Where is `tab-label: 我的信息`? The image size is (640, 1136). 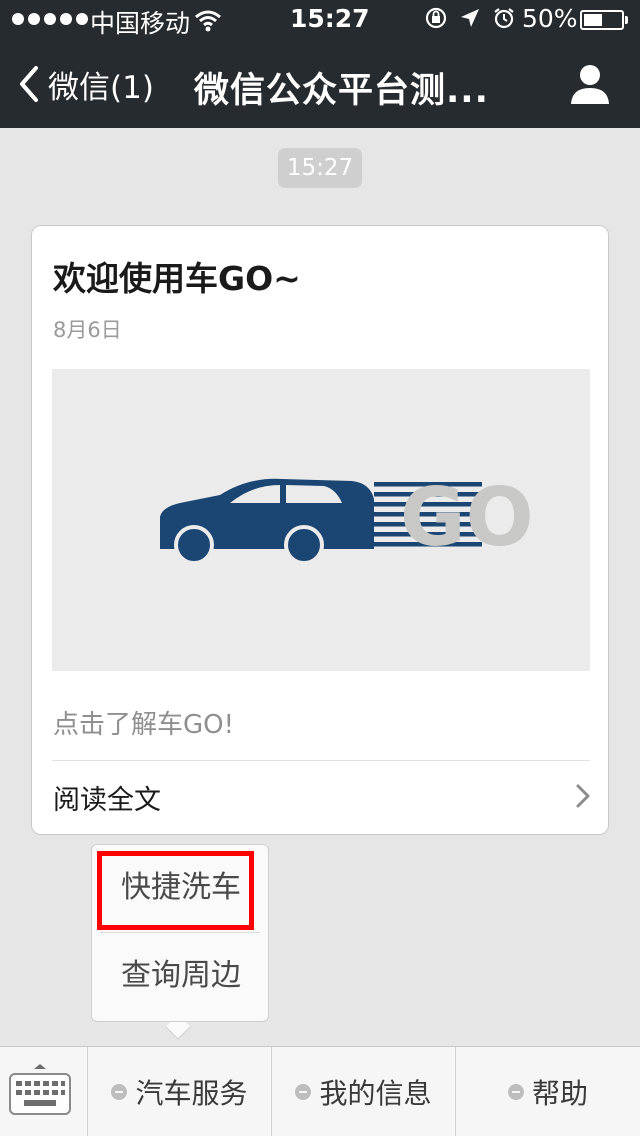 tab-label: 我的信息 is located at coordinates (375, 1093).